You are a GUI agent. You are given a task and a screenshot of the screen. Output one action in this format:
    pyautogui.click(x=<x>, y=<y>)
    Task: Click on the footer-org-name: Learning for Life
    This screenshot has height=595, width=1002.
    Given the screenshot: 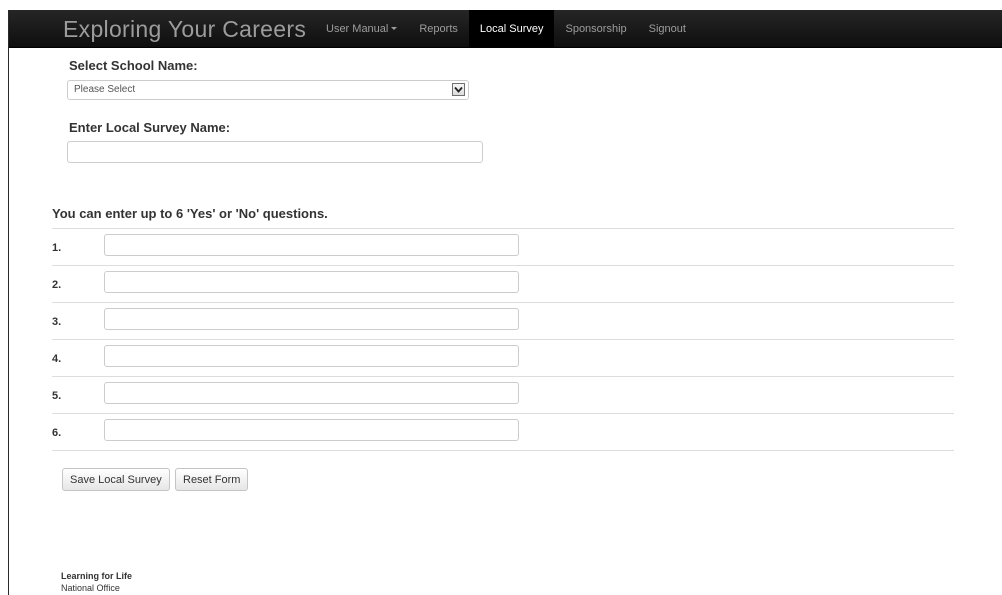 What is the action you would take?
    pyautogui.click(x=97, y=576)
    